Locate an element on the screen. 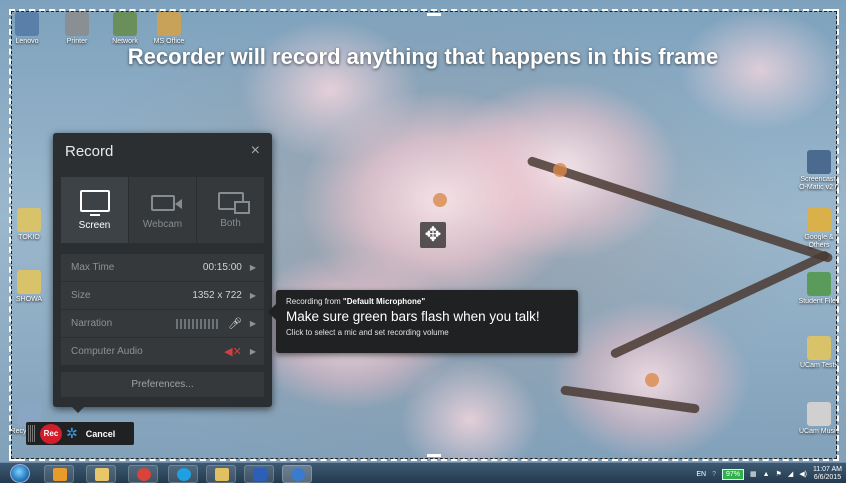  setting-label: Size is located at coordinates (81, 295).